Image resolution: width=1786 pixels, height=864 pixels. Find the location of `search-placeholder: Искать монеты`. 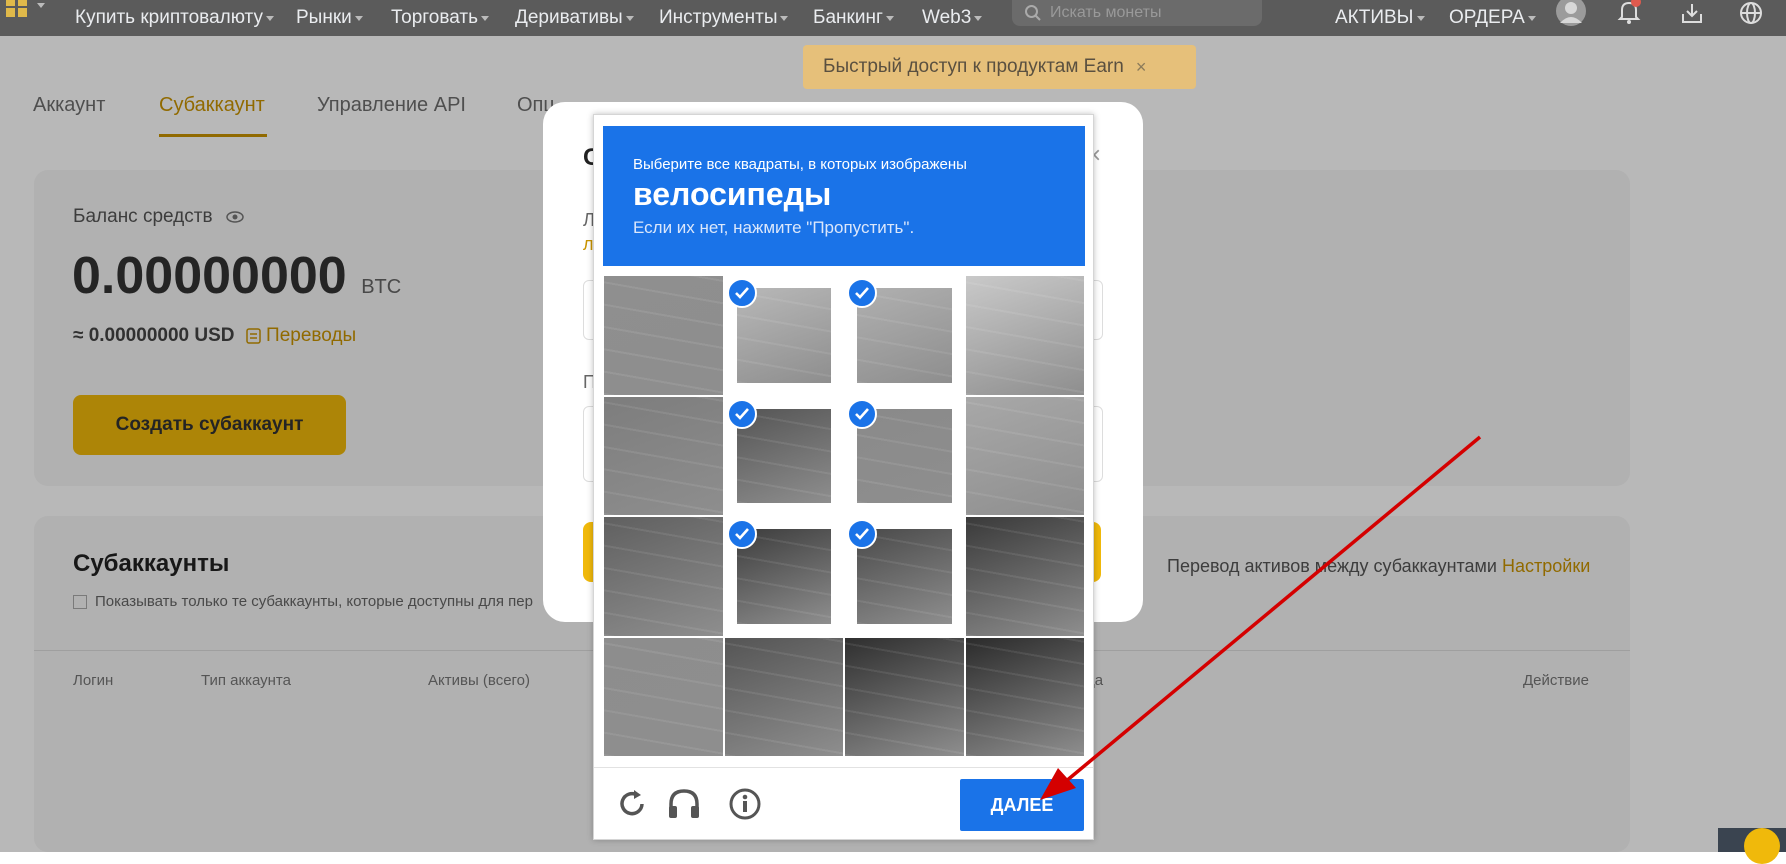

search-placeholder: Искать монеты is located at coordinates (1106, 12).